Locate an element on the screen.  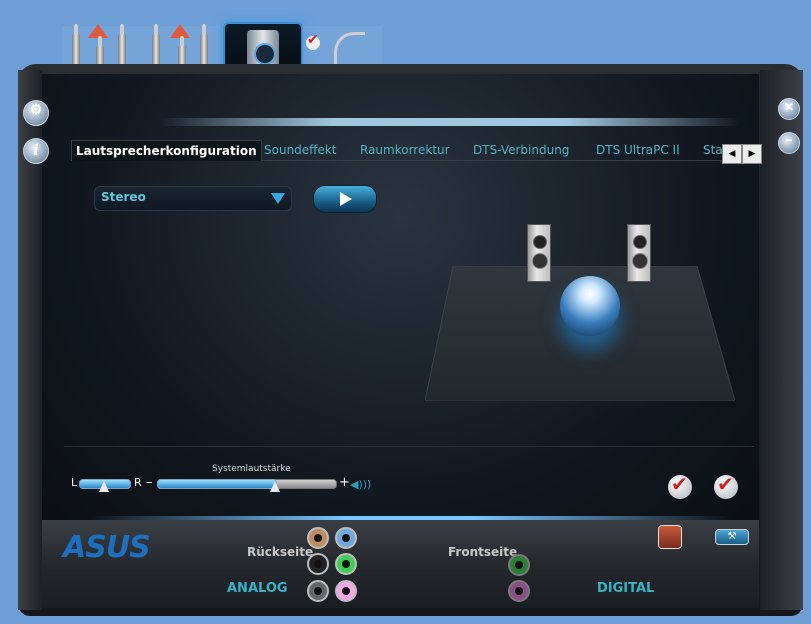
top-glow-bar is located at coordinates (450, 122).